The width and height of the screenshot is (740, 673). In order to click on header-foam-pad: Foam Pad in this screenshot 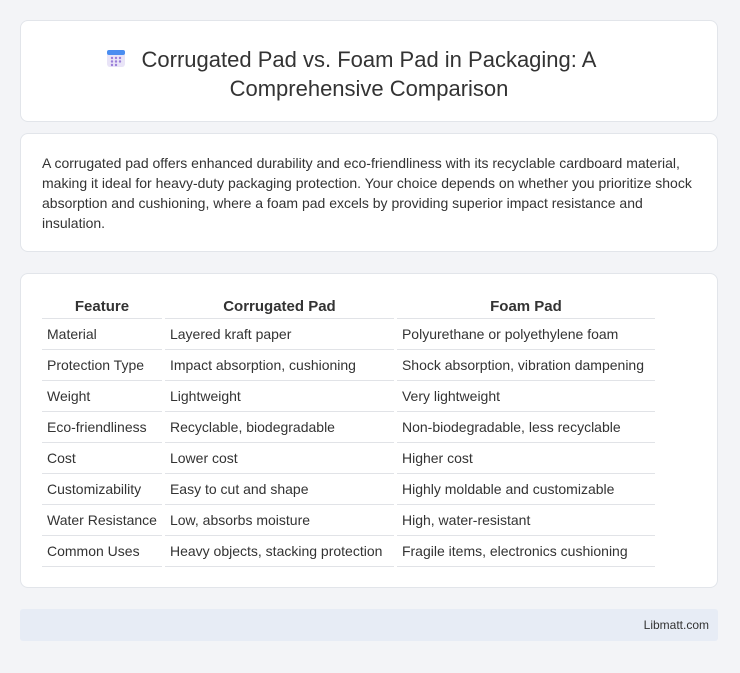, I will do `click(525, 307)`.